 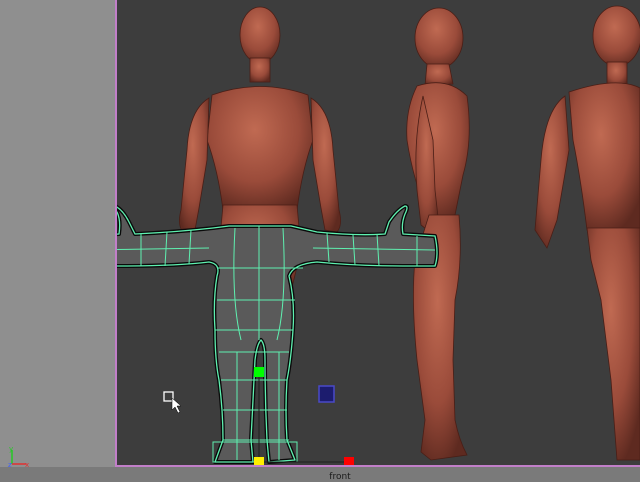 What do you see at coordinates (10, 465) in the screenshot?
I see `z-axis-label: z` at bounding box center [10, 465].